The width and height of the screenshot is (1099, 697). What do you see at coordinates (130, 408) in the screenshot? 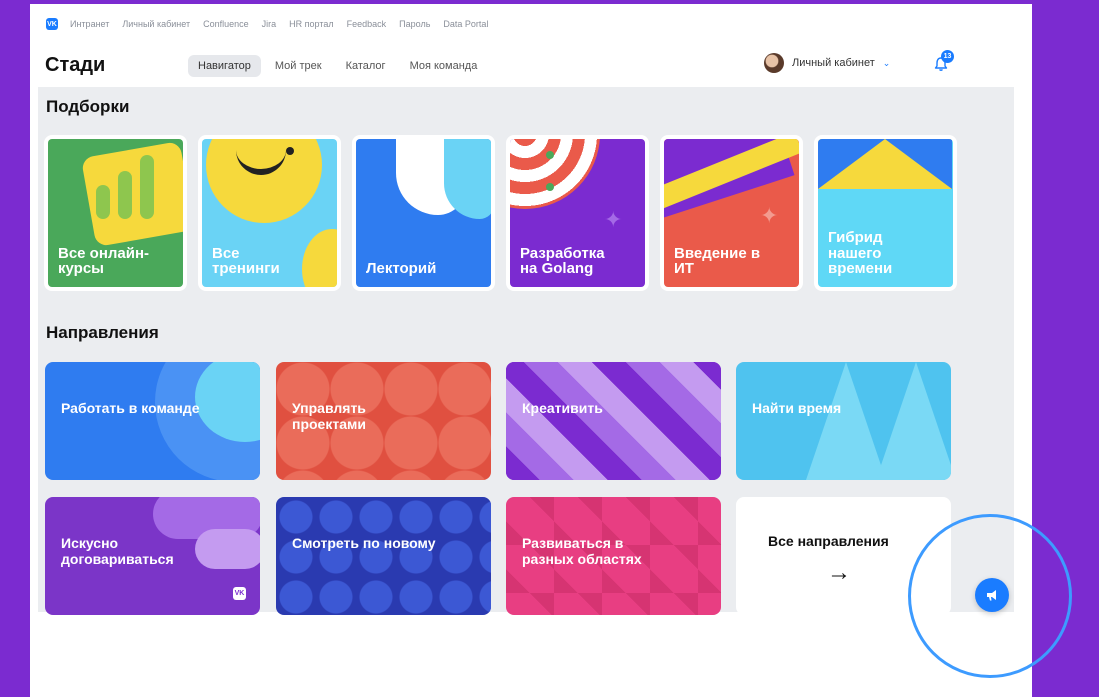
I see `direction-card-label: Работать в команде` at bounding box center [130, 408].